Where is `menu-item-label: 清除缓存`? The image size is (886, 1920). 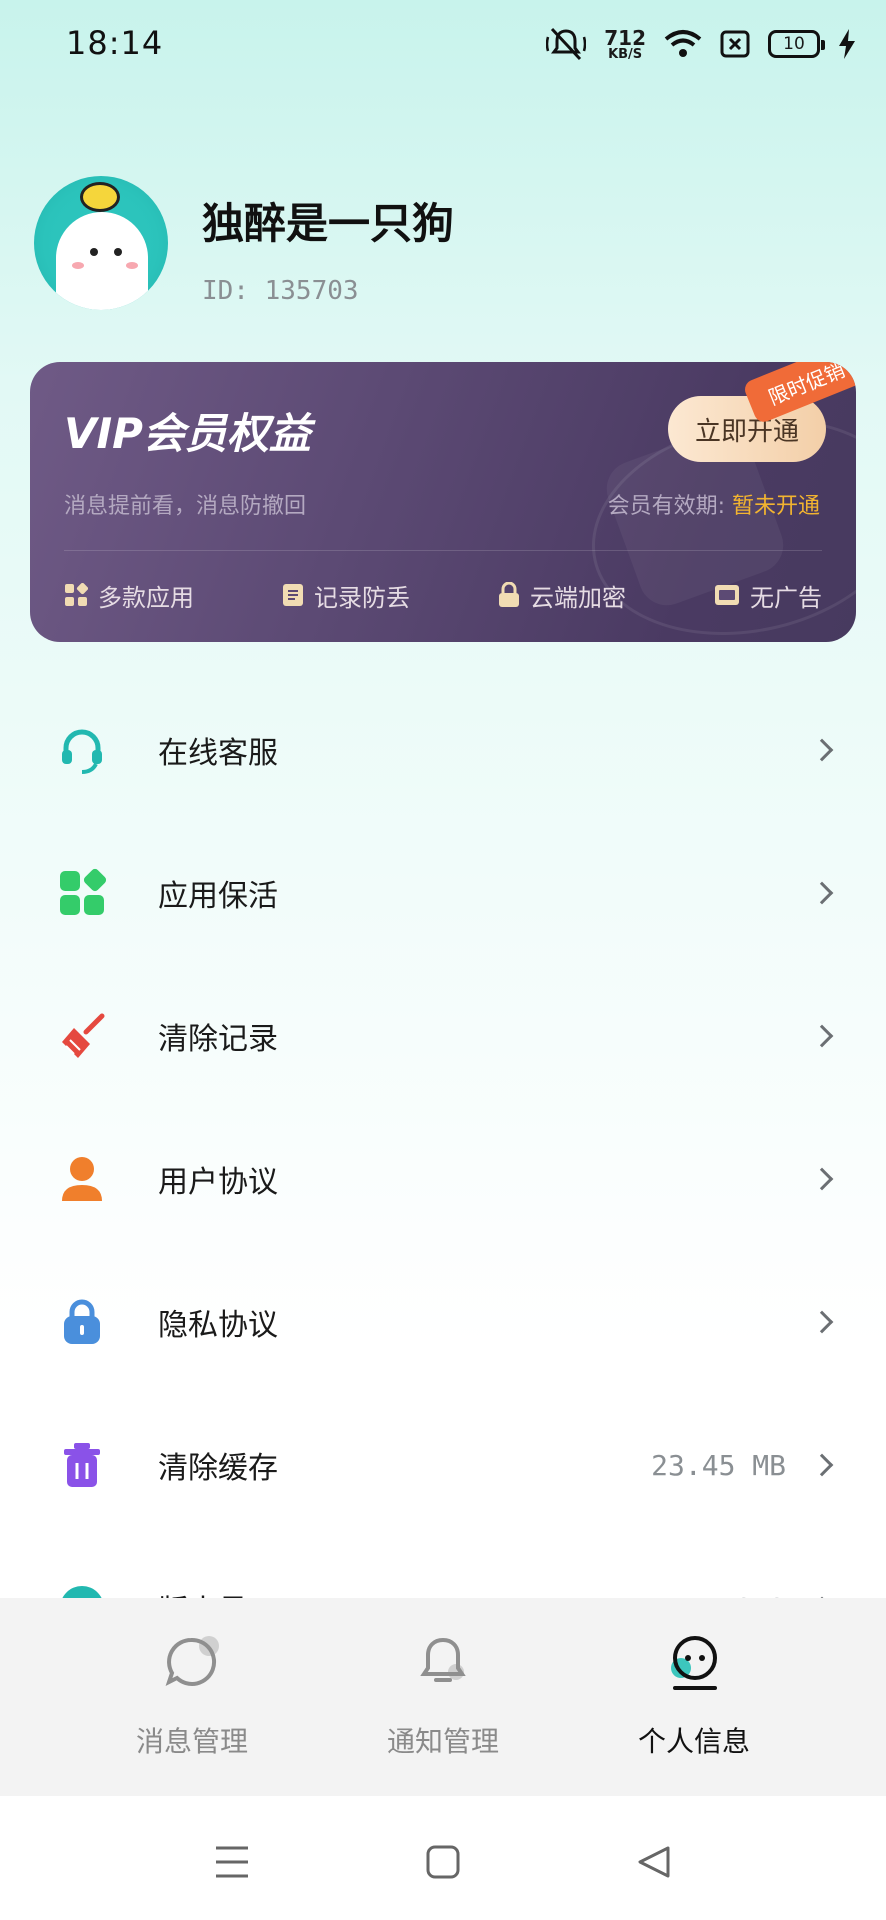 menu-item-label: 清除缓存 is located at coordinates (218, 1468).